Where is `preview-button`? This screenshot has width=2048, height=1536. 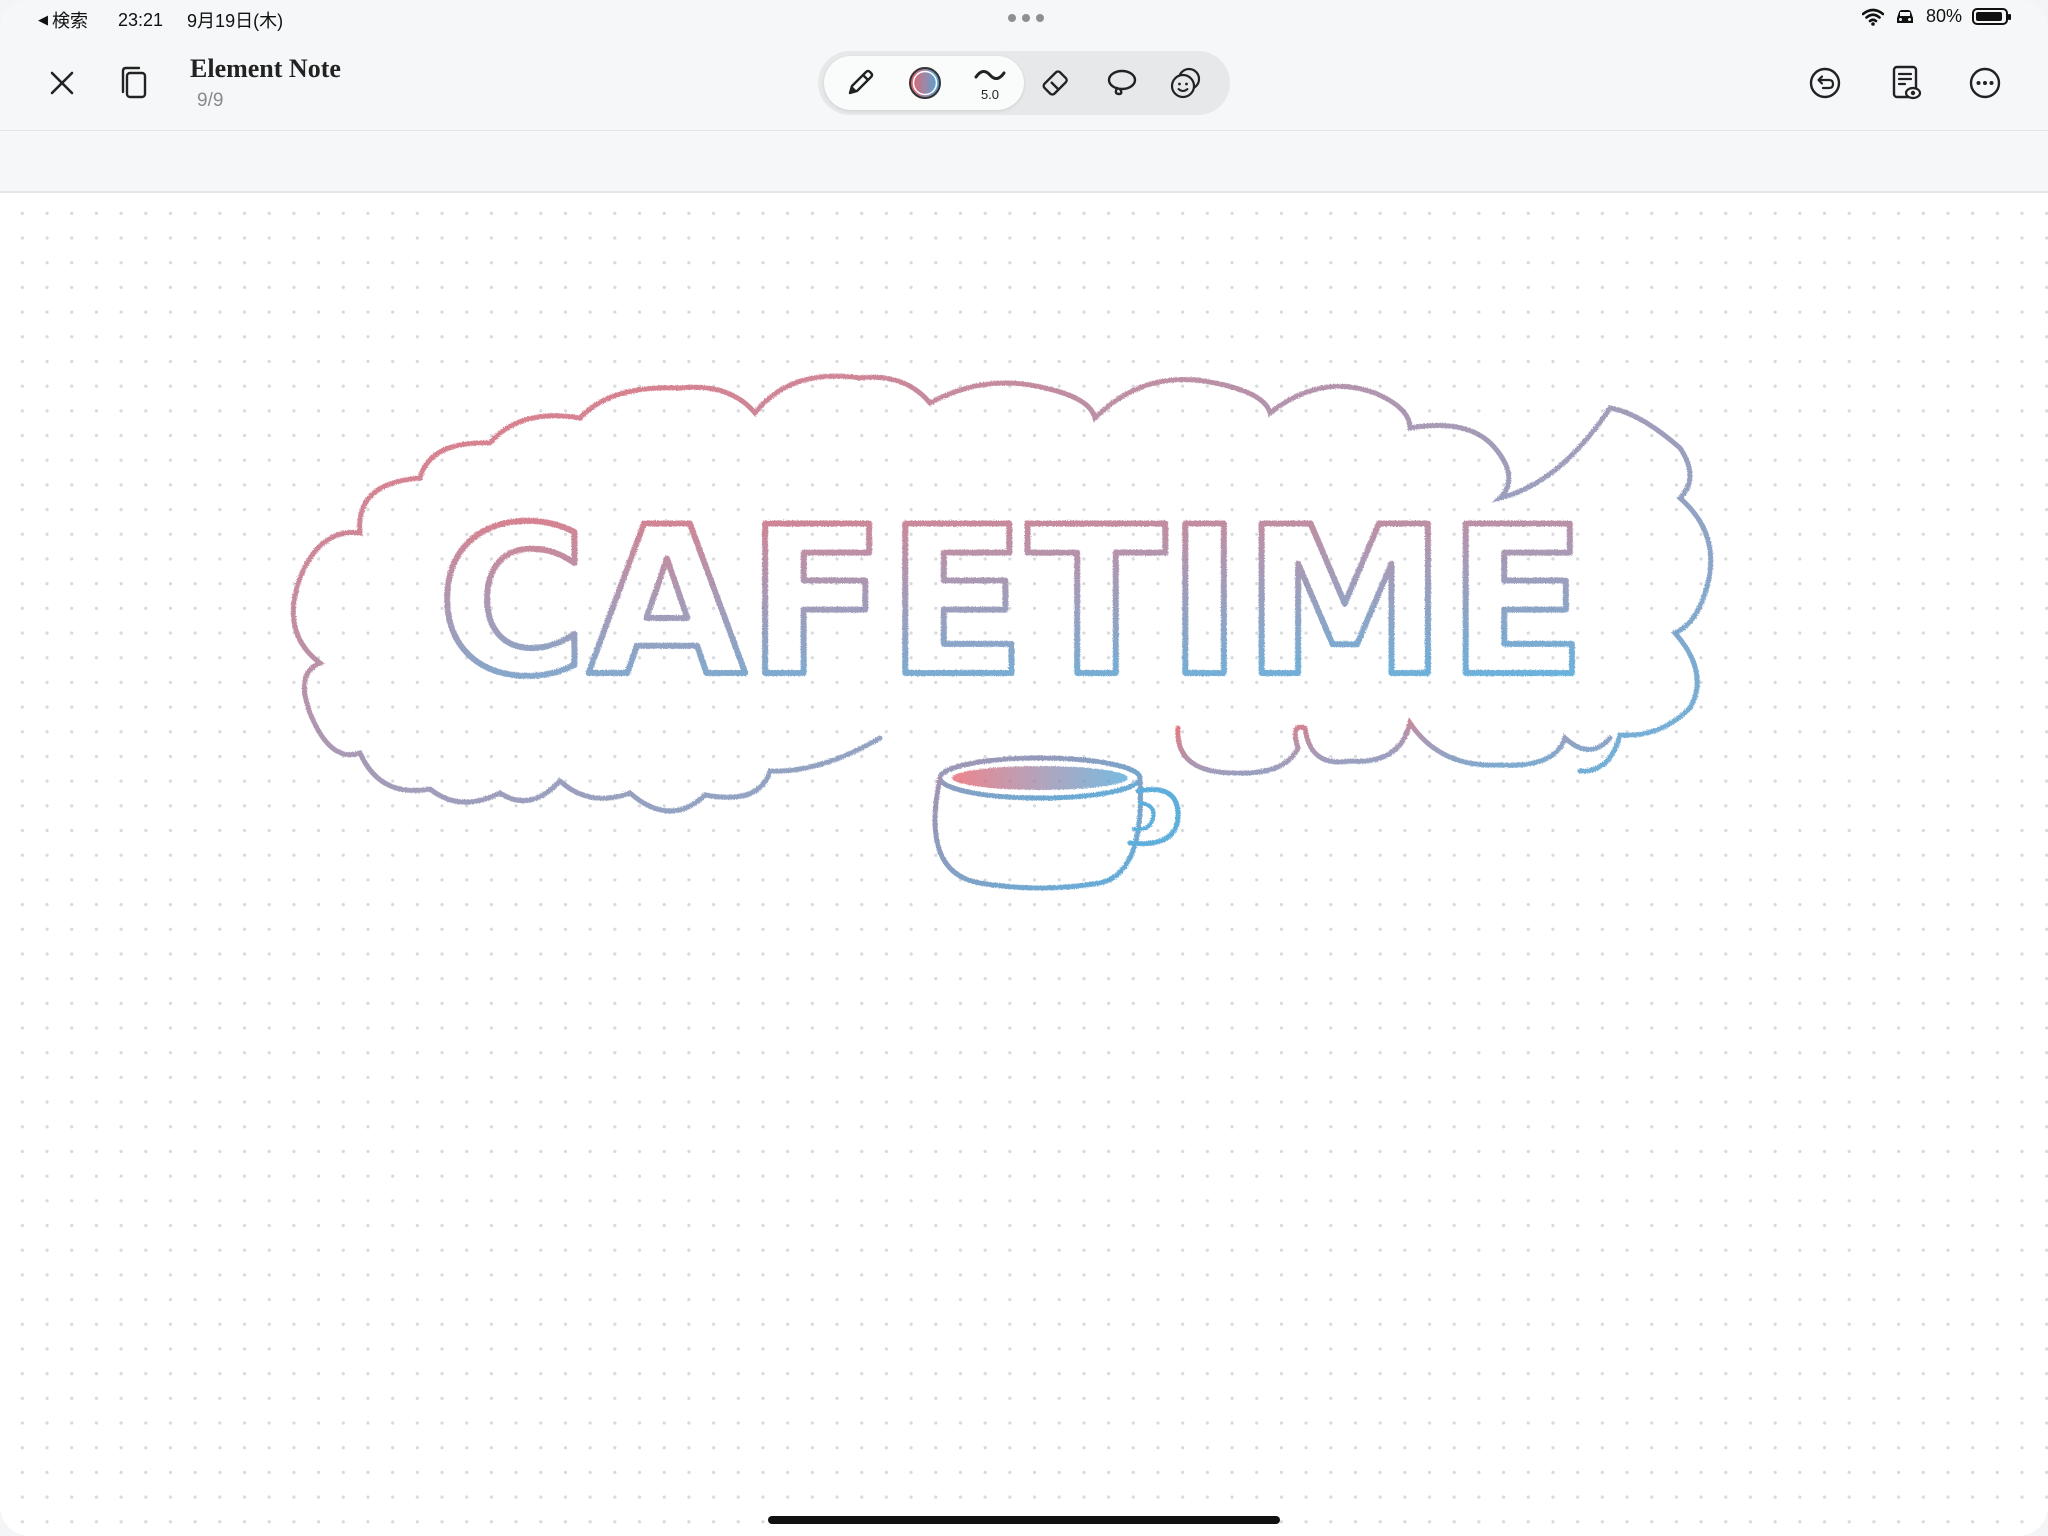 preview-button is located at coordinates (1906, 83).